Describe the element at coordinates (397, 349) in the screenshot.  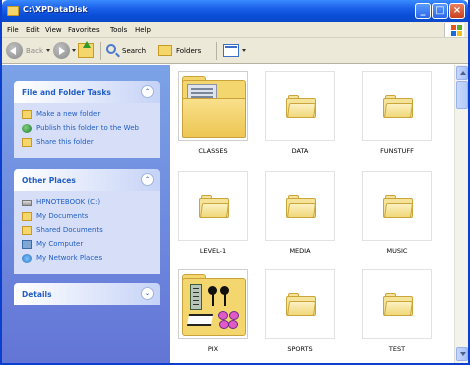
I see `folder-name: TEST` at that location.